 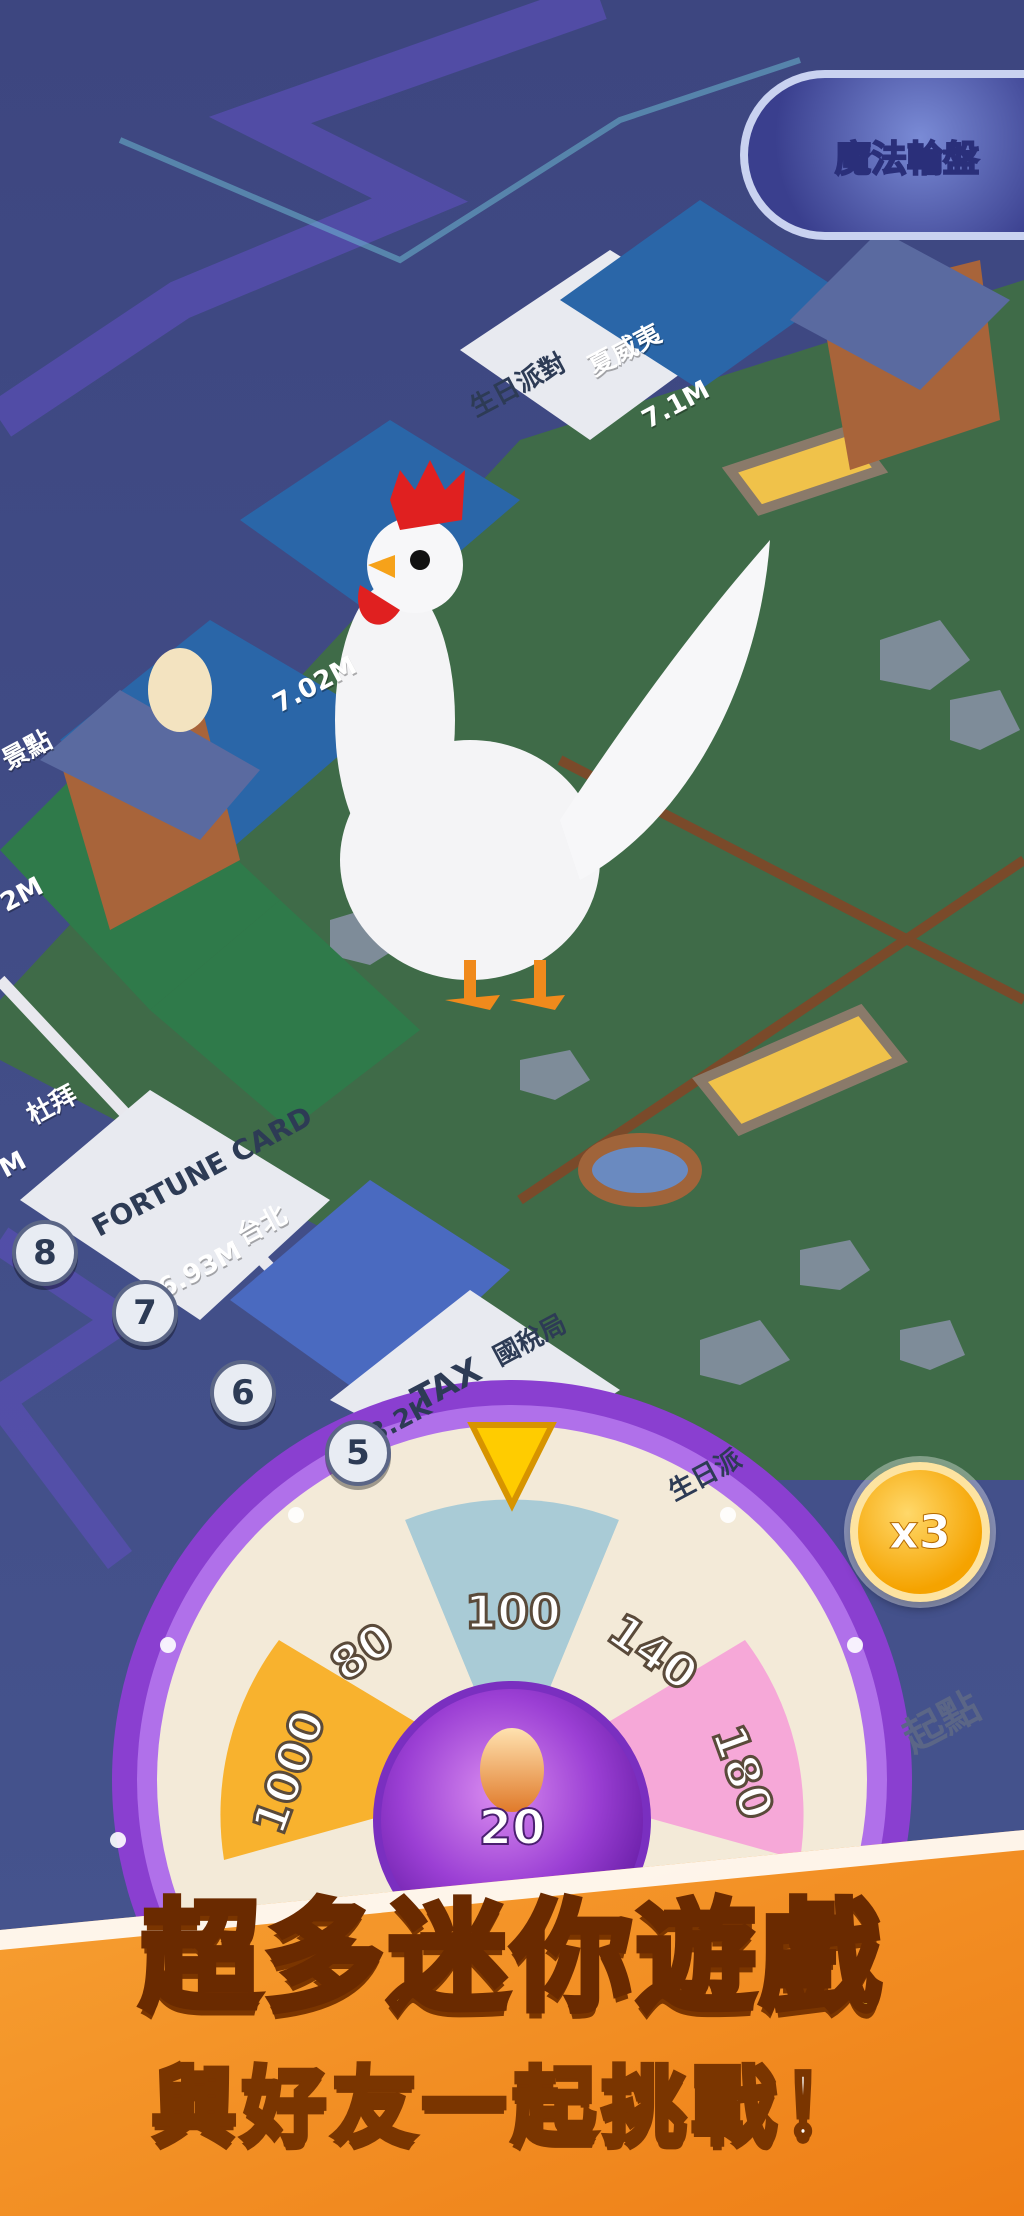 I want to click on promo-headline: 超多迷你遊戲, so click(x=510, y=1958).